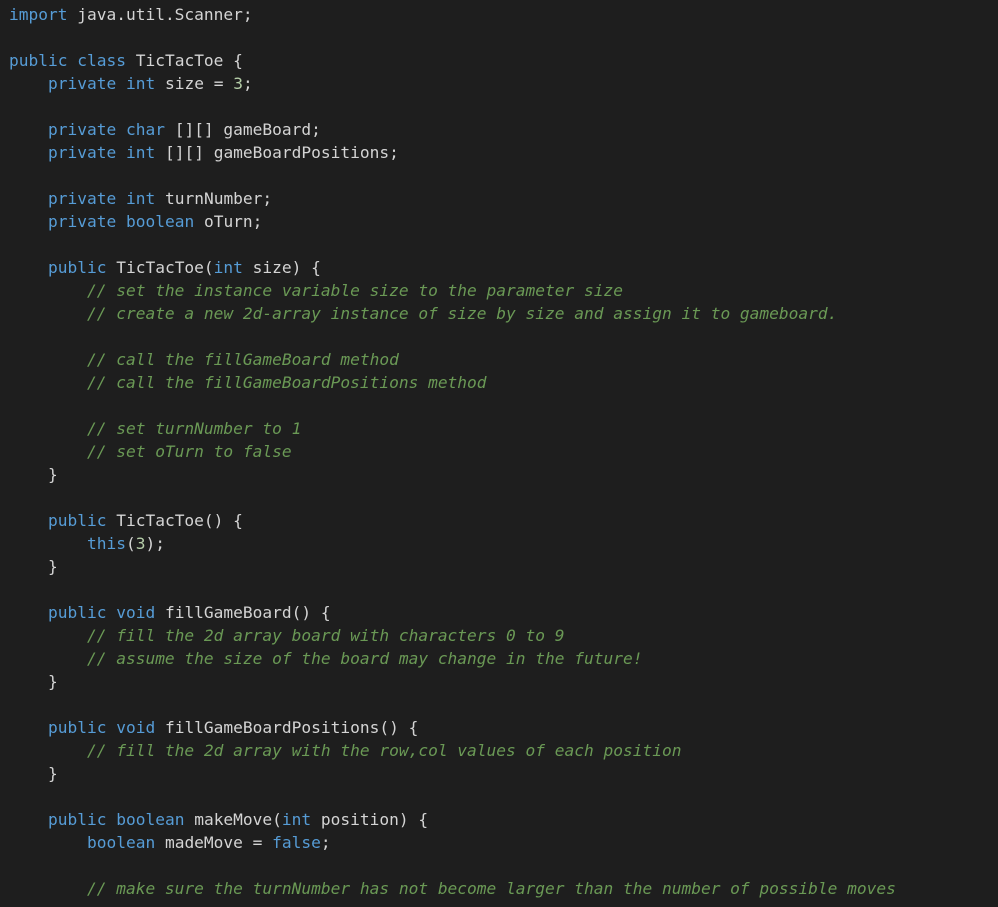 This screenshot has width=998, height=907. I want to click on code-token: TicTacToe(, so click(160, 267).